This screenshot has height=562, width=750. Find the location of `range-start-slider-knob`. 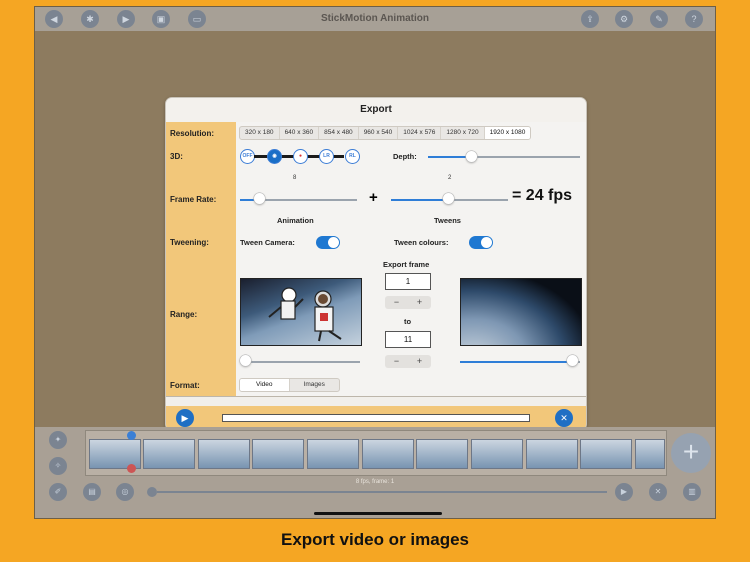

range-start-slider-knob is located at coordinates (245, 360).